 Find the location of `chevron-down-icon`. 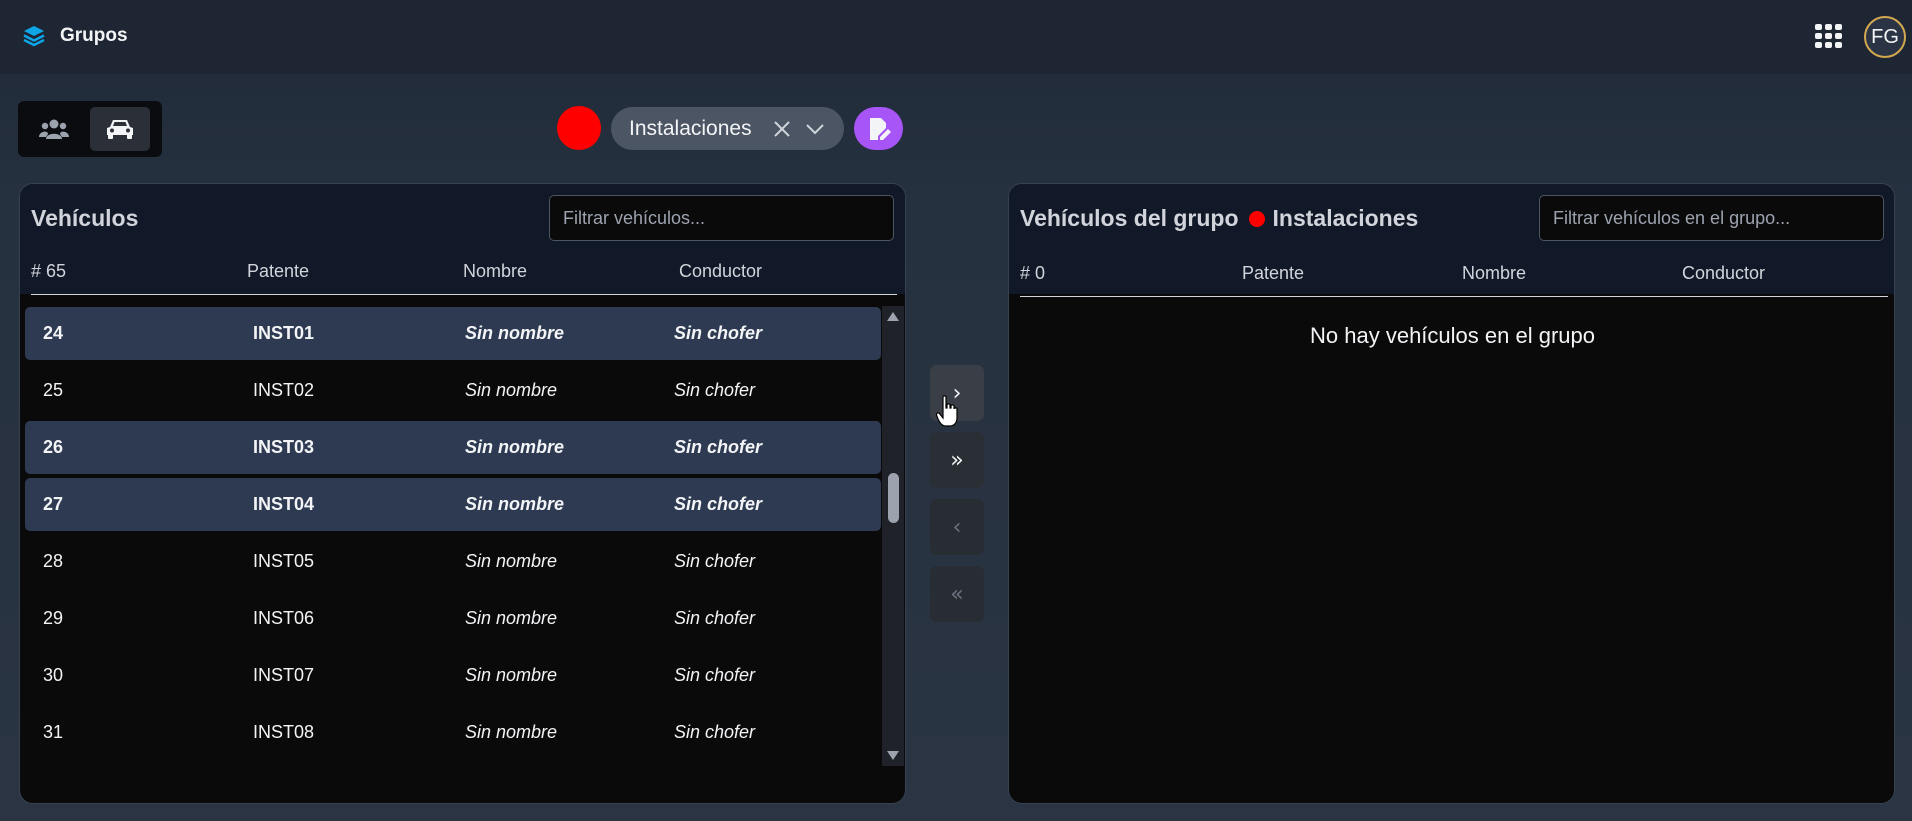

chevron-down-icon is located at coordinates (815, 129).